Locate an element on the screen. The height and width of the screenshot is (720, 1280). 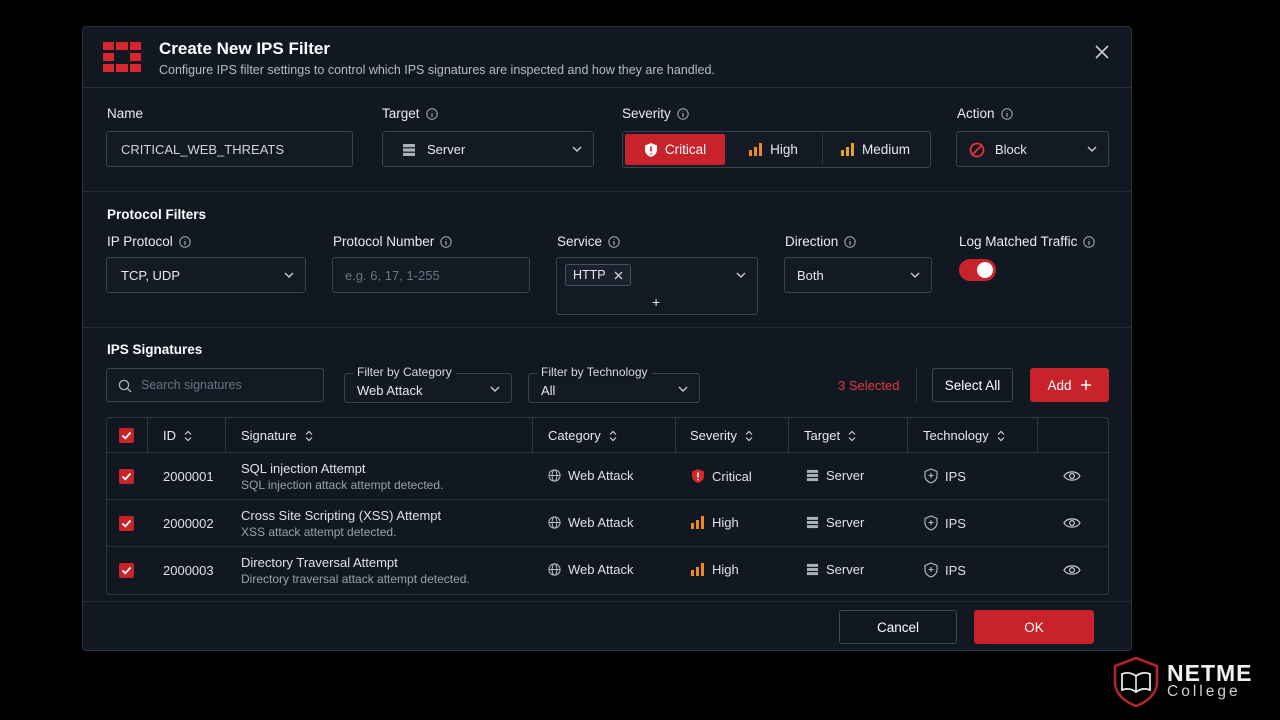
signature-id: 2000003 is located at coordinates (188, 570).